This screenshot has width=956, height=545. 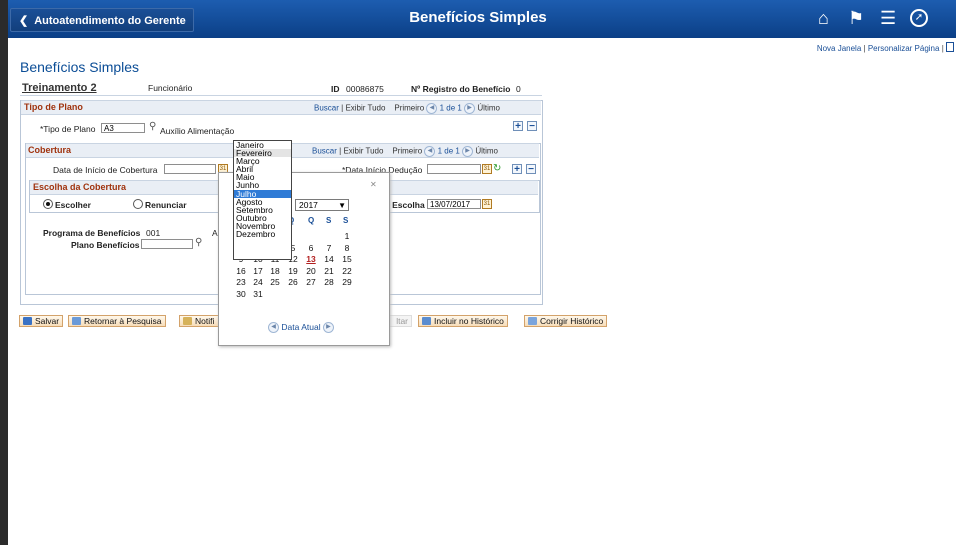 What do you see at coordinates (478, 17) in the screenshot?
I see `page-header-title: Benefícios Simples` at bounding box center [478, 17].